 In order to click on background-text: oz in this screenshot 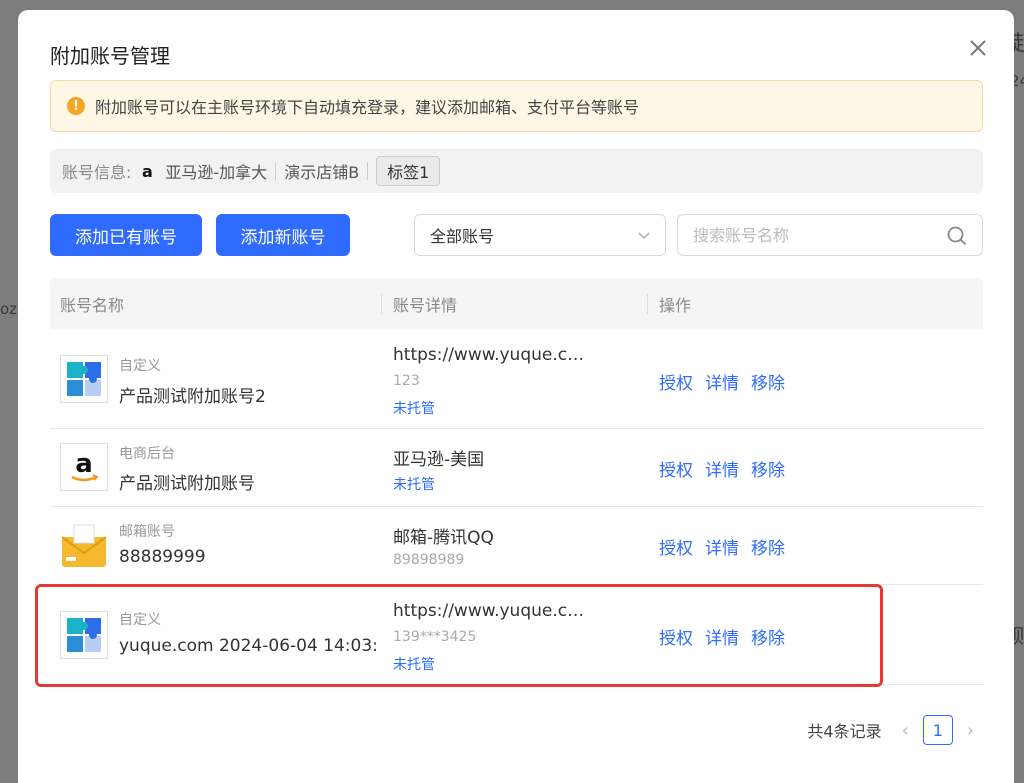, I will do `click(9, 309)`.